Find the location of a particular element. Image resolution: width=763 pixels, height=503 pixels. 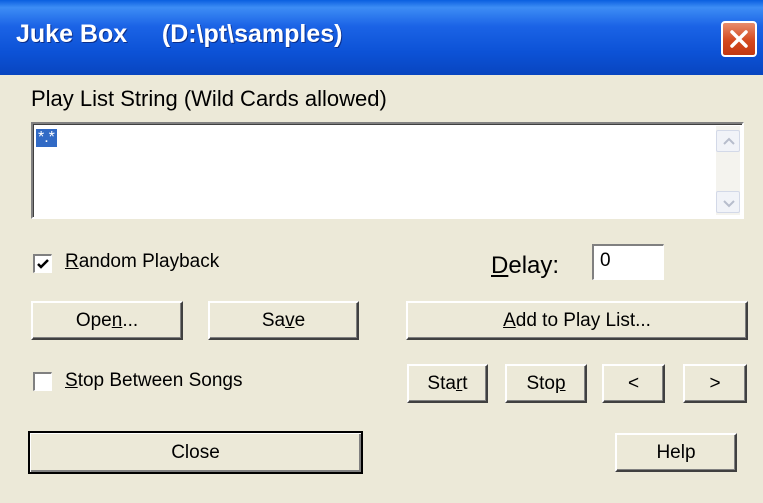

stop-between-songs-label: Stop Between Songs is located at coordinates (154, 380).